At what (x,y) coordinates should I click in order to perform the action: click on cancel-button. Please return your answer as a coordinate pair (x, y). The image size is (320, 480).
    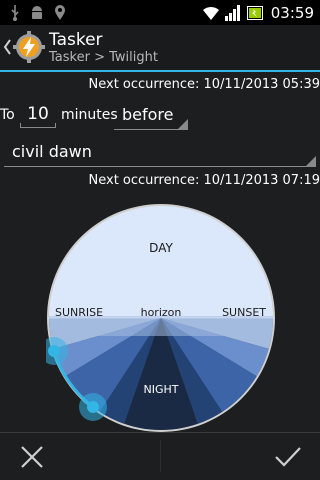
    Looking at the image, I should click on (79, 456).